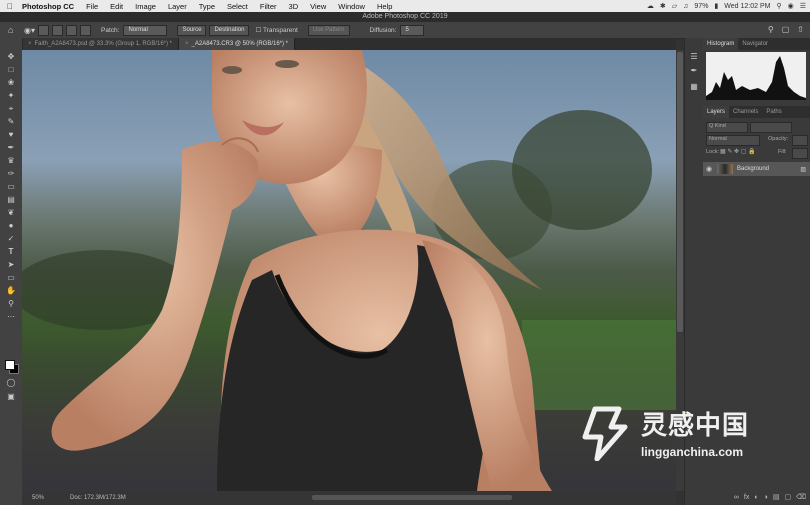  Describe the element at coordinates (43, 30) in the screenshot. I see `new-selection-icon` at that location.